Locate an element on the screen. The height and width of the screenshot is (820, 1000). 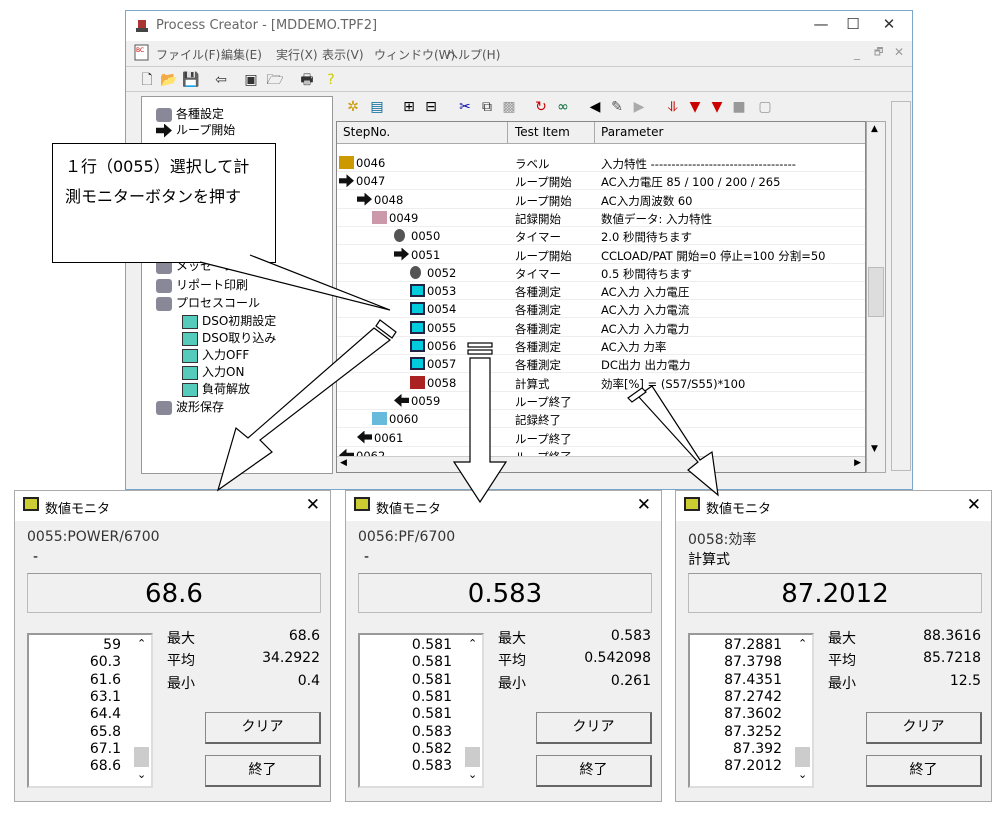
cut-icon: ✂ is located at coordinates (465, 107).